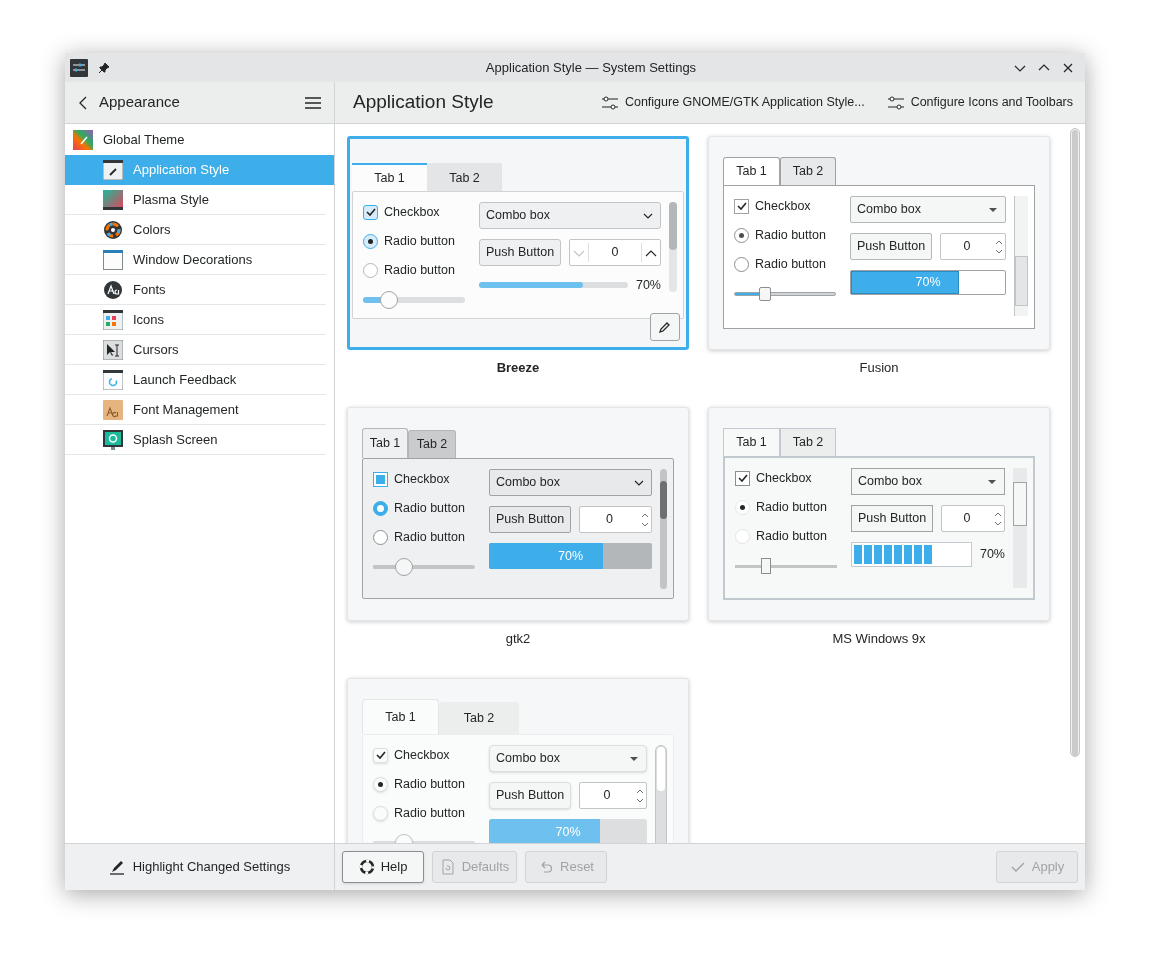  I want to click on scrollbar, so click(1075, 442).